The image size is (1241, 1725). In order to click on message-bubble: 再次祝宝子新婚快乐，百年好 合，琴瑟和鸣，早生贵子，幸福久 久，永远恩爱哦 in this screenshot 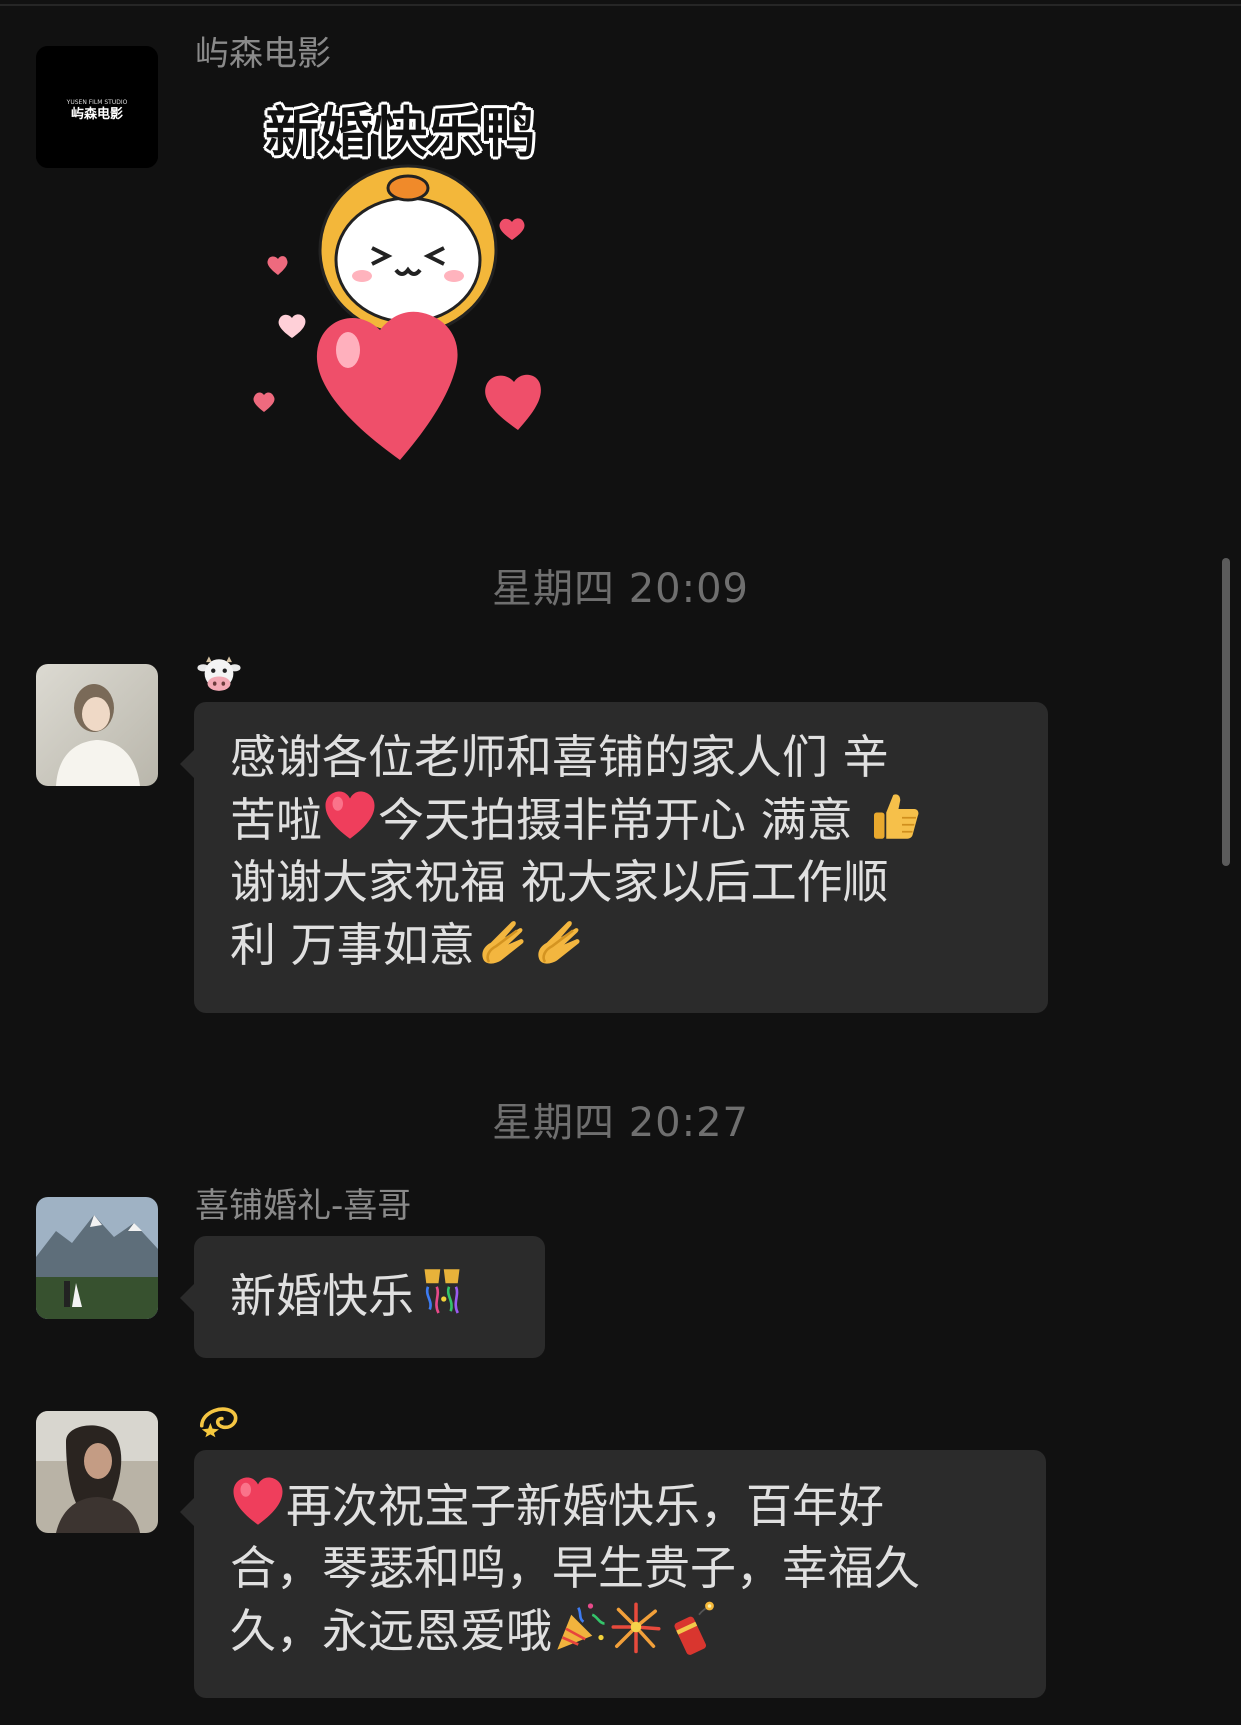, I will do `click(613, 1574)`.